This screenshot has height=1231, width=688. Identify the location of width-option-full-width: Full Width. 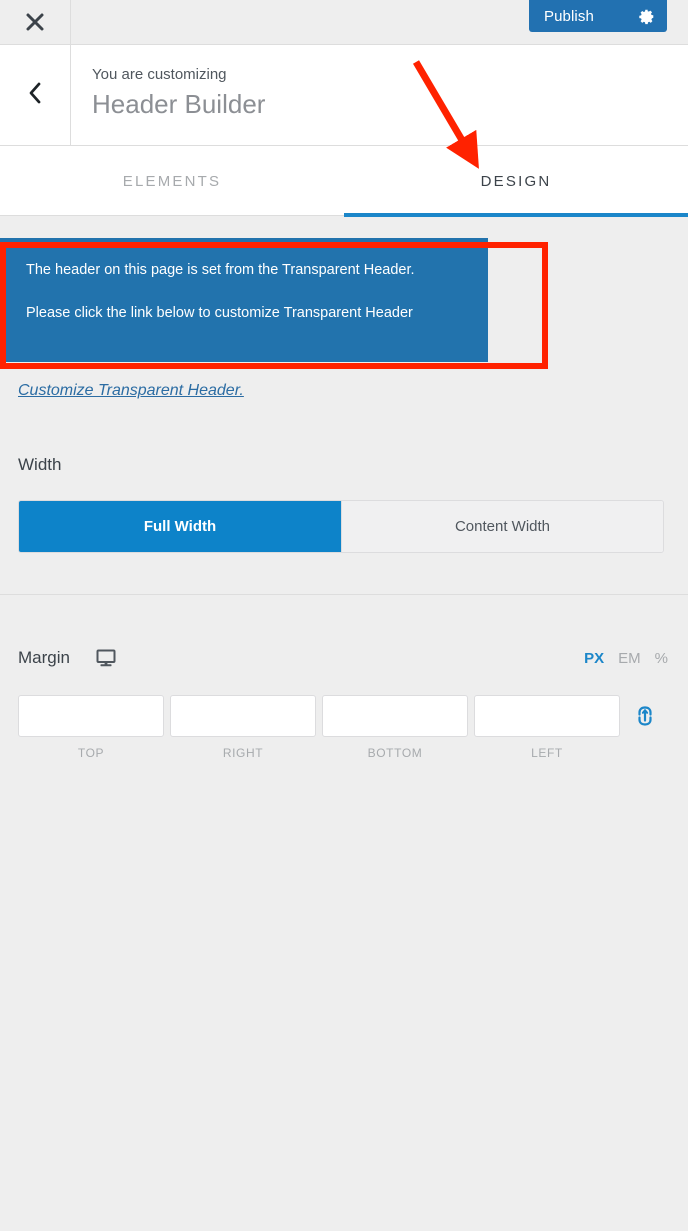
(180, 526).